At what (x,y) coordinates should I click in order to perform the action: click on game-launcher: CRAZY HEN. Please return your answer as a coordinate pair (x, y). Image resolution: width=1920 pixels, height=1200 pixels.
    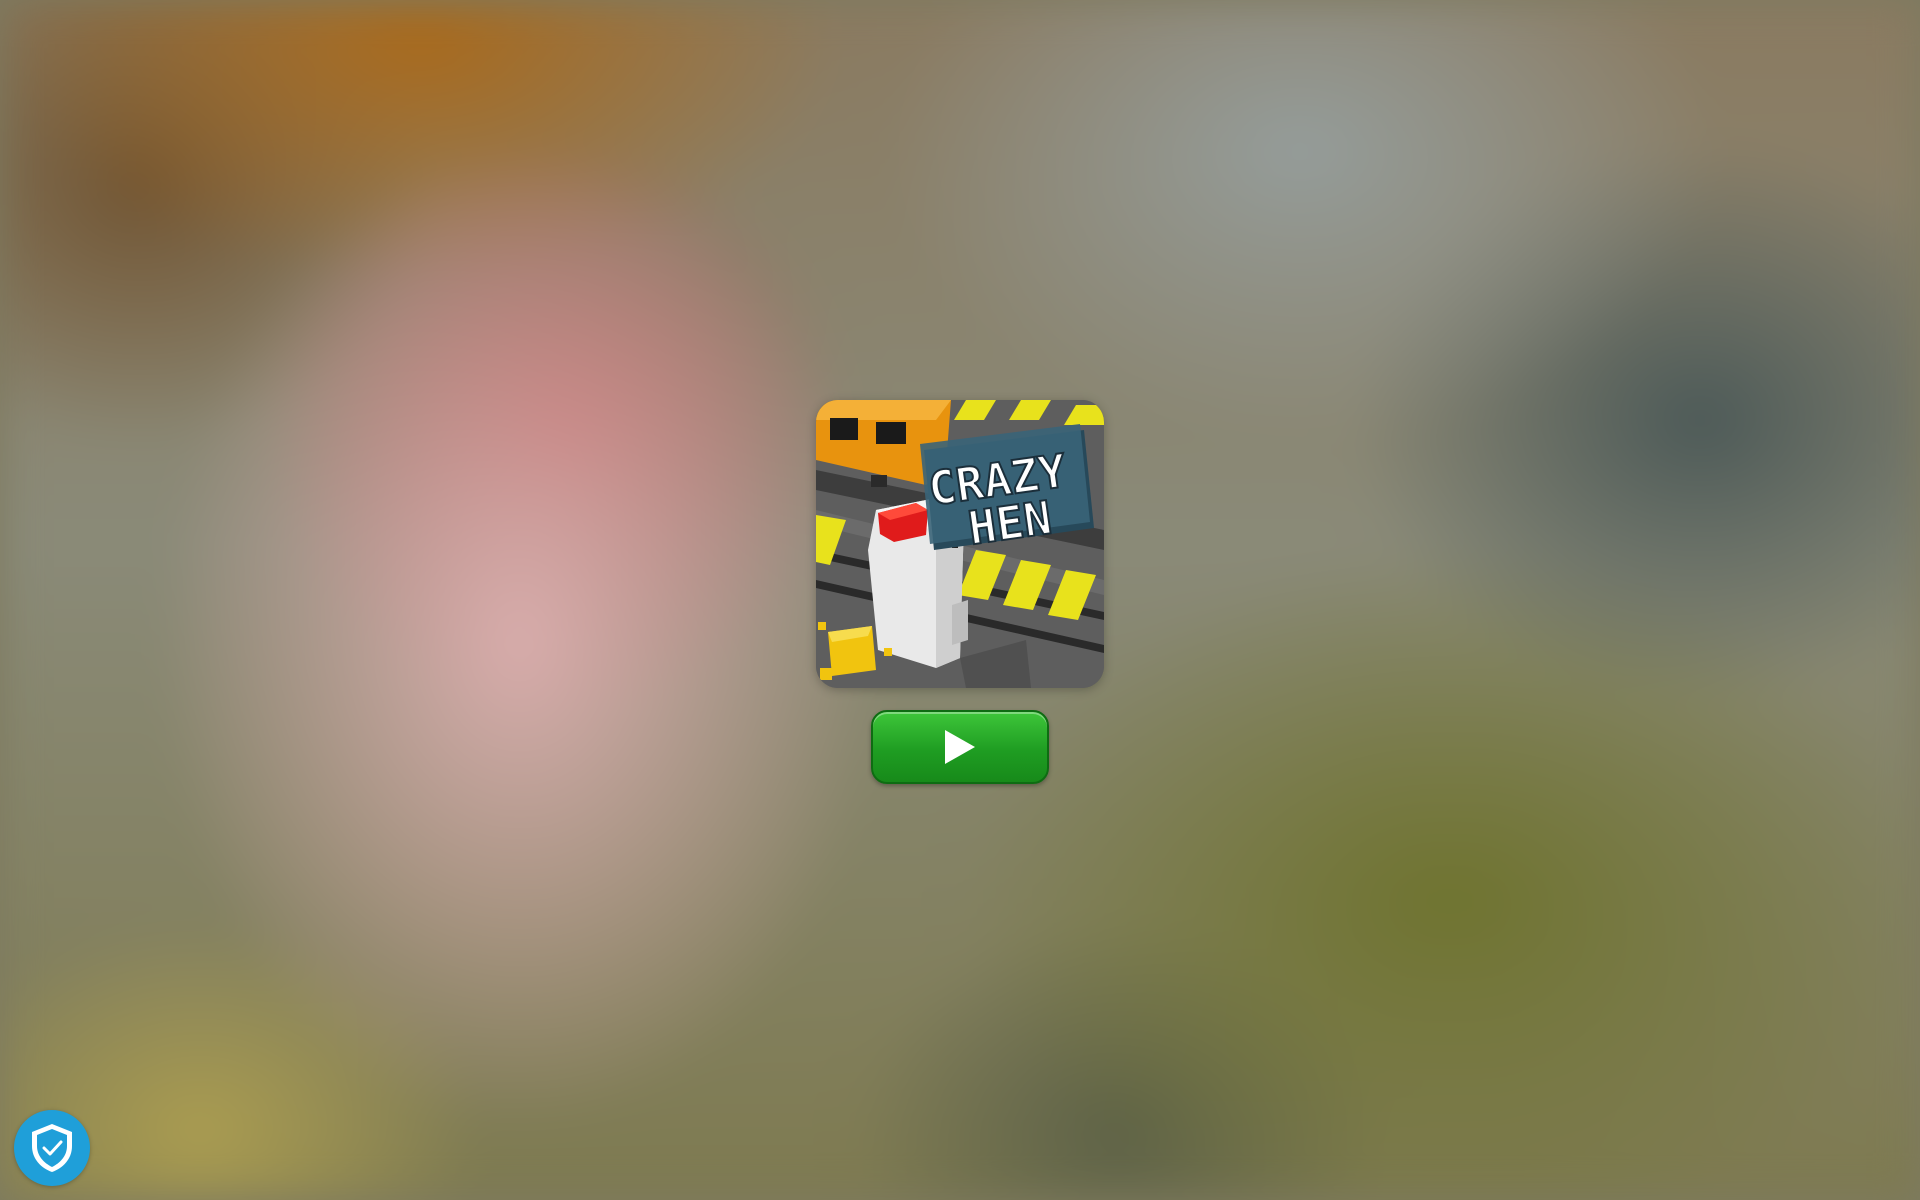
    Looking at the image, I should click on (960, 592).